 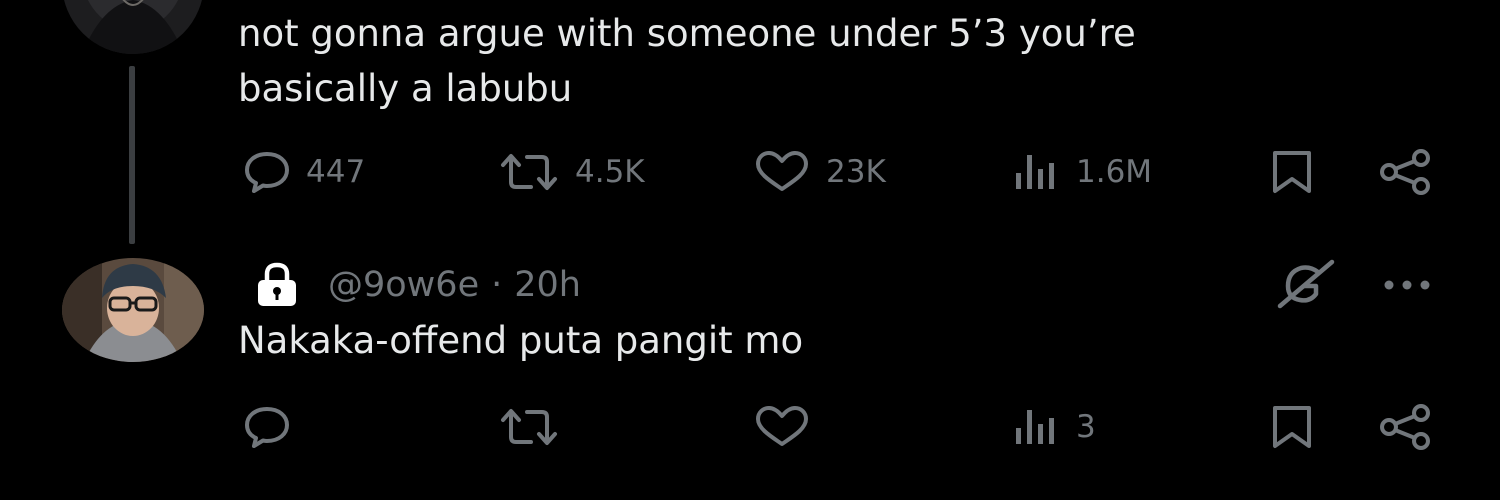 I want to click on grok-icon, so click(x=1306, y=284).